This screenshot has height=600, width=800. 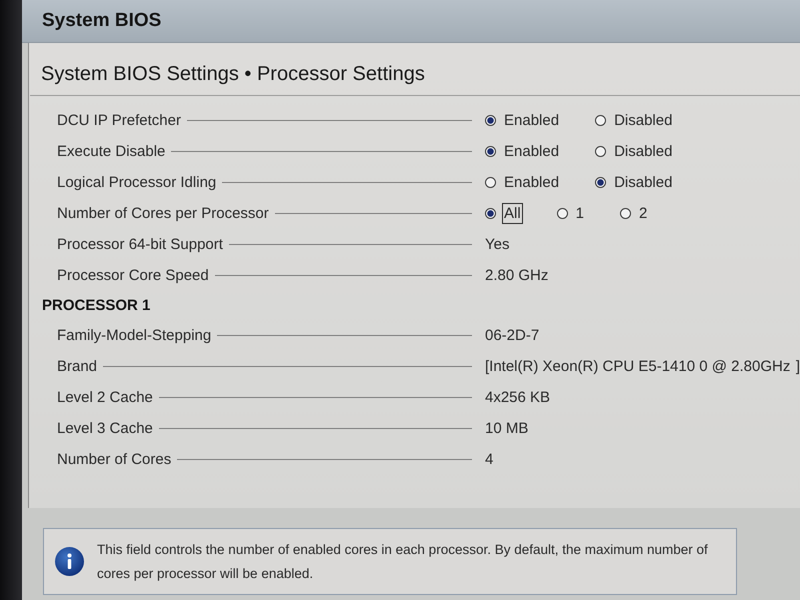 What do you see at coordinates (105, 428) in the screenshot?
I see `setting-label: Level 3 Cache` at bounding box center [105, 428].